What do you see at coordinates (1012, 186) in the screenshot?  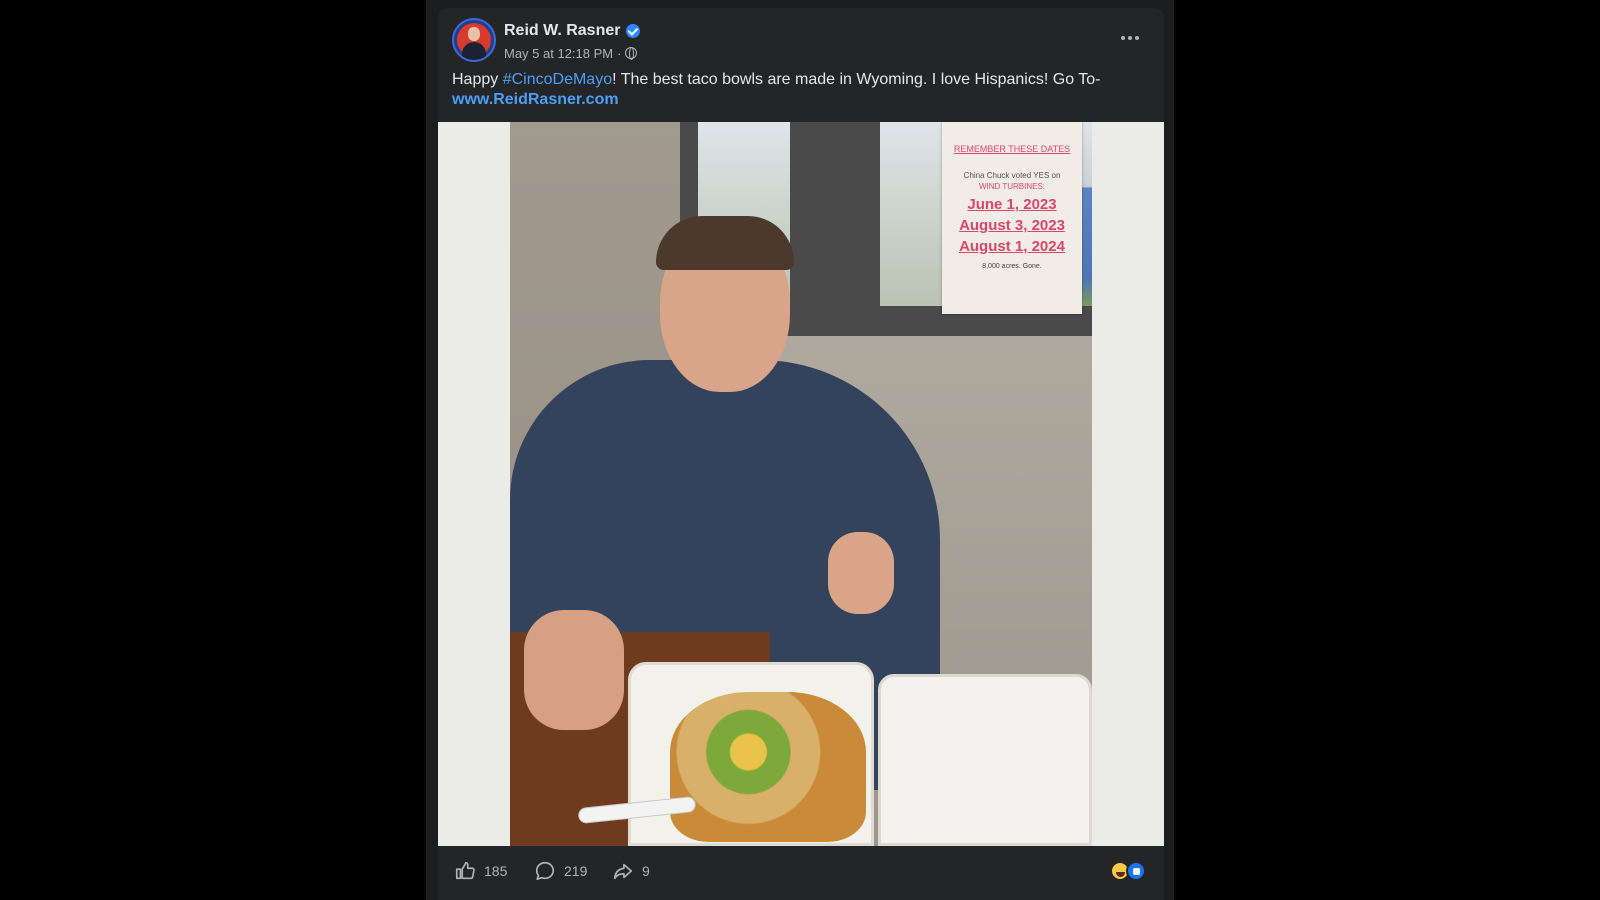 I see `poster-line: WIND TURBINES:` at bounding box center [1012, 186].